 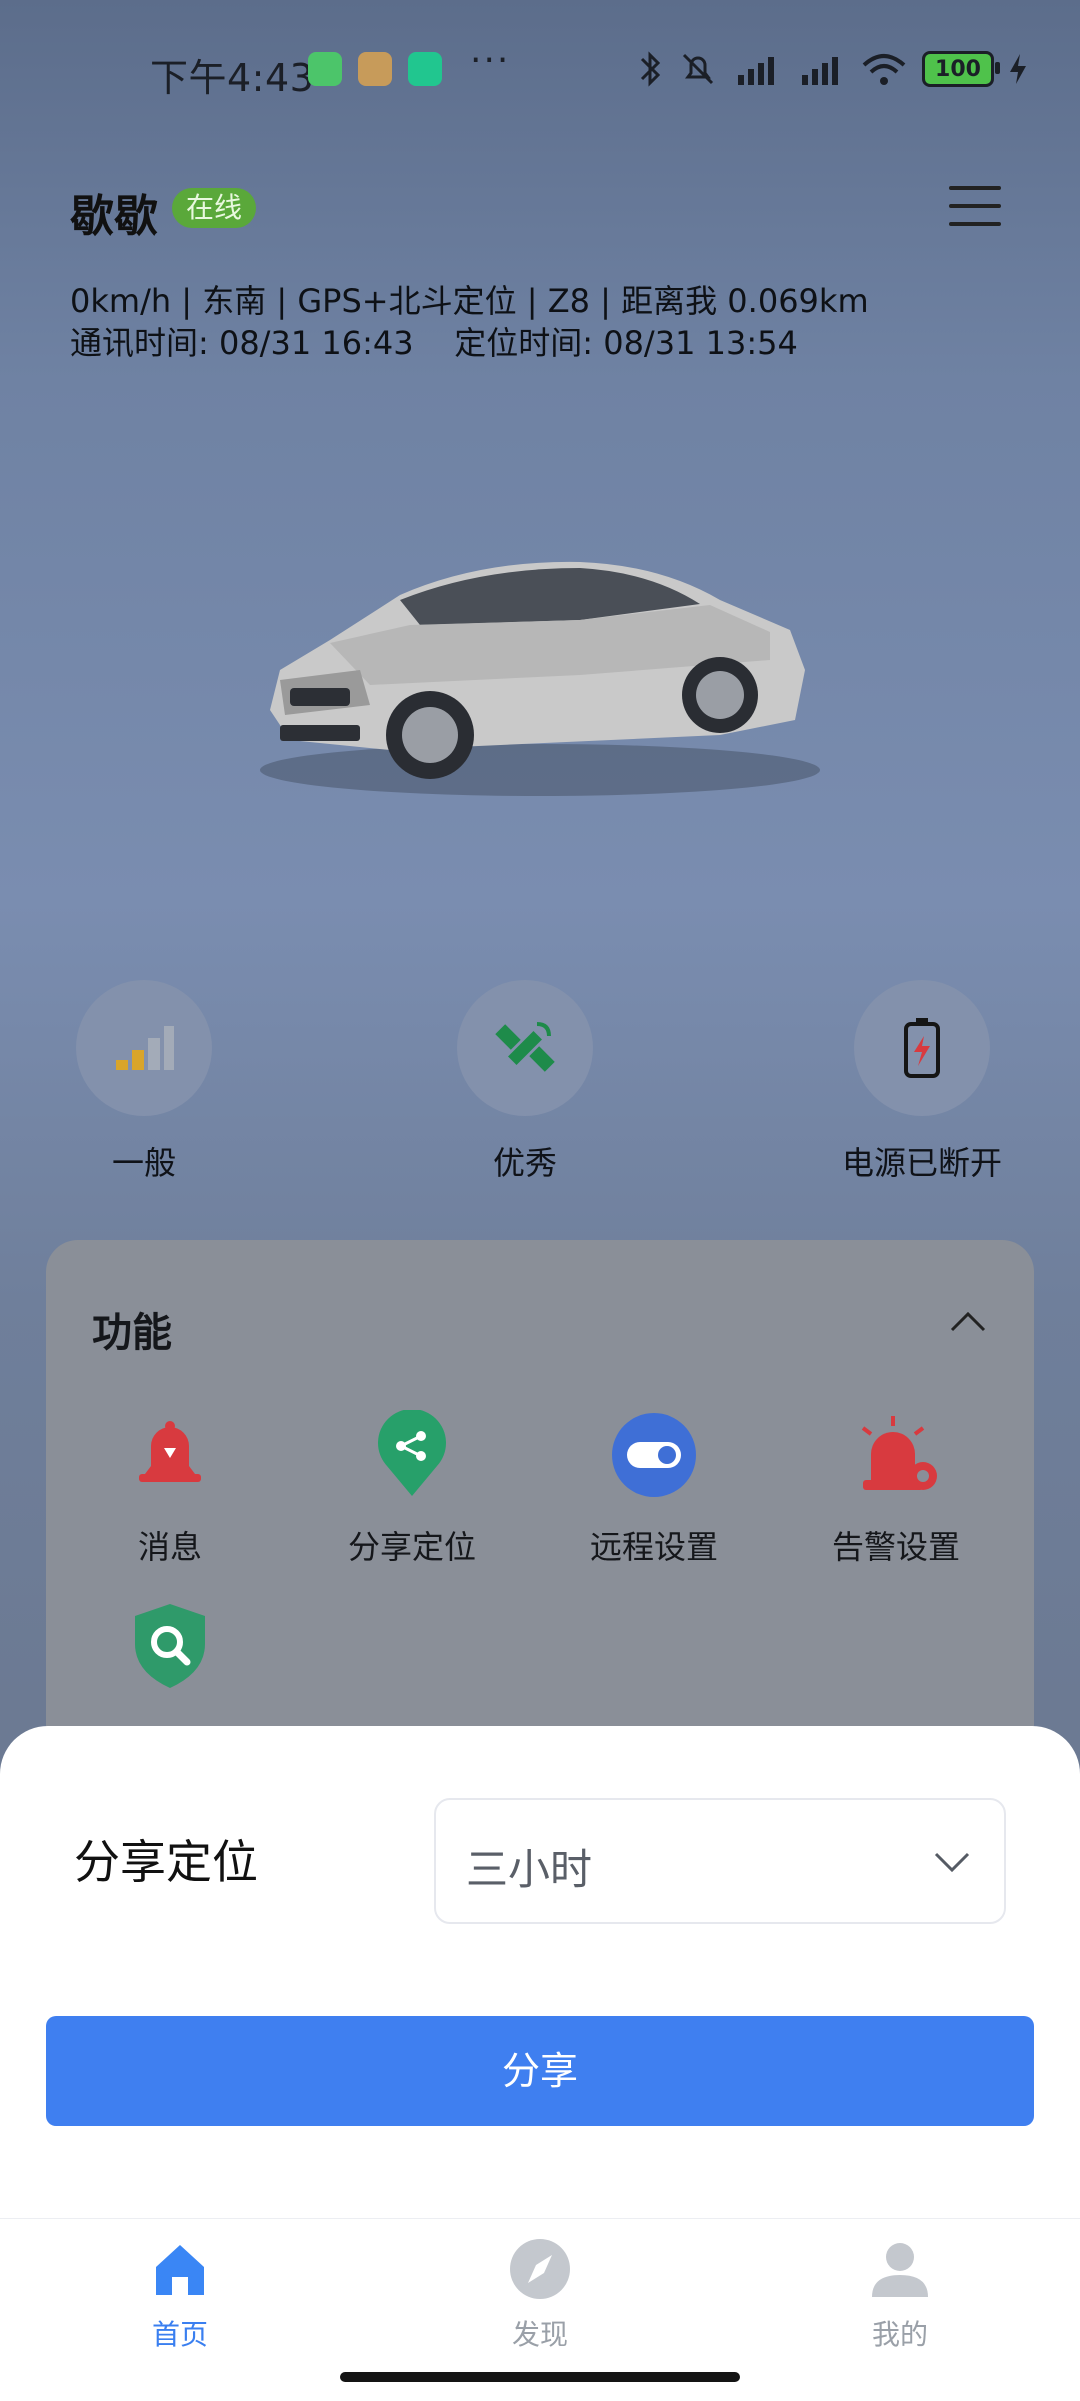 What do you see at coordinates (434, 343) in the screenshot?
I see `vehicle-timestamps: 通讯时间: 08/31 16:43 定位时间: 08/31 13:54` at bounding box center [434, 343].